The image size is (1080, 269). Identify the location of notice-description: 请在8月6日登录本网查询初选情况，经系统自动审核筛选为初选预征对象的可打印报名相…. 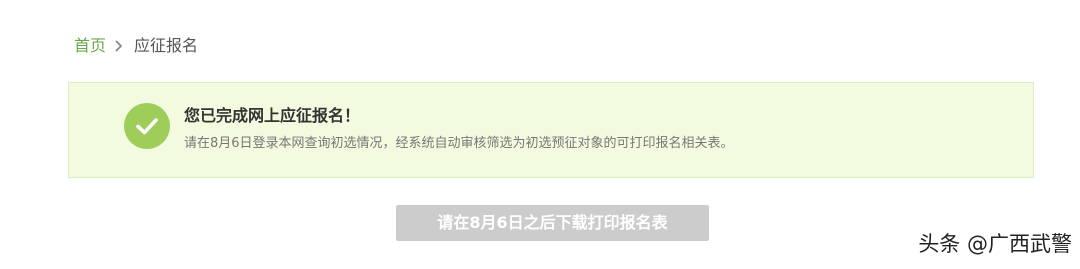
(459, 143).